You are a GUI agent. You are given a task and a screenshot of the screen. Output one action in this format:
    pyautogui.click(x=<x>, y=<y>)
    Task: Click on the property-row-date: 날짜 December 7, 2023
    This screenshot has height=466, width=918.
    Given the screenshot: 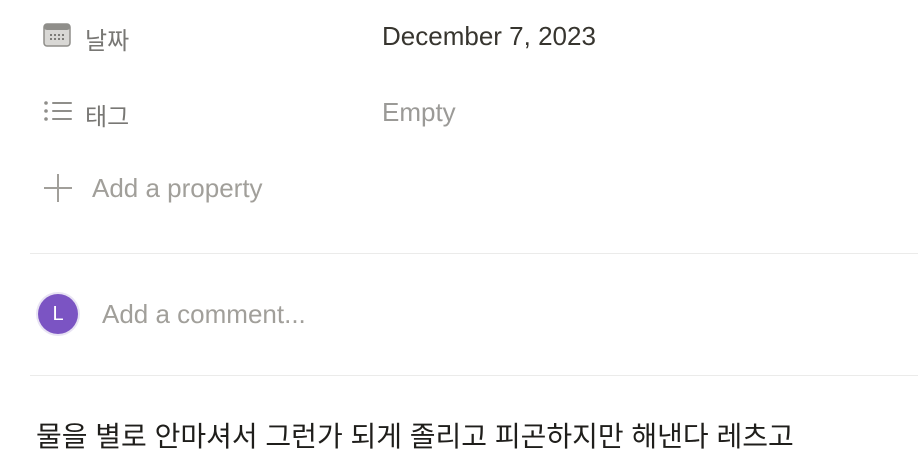 What is the action you would take?
    pyautogui.click(x=459, y=35)
    